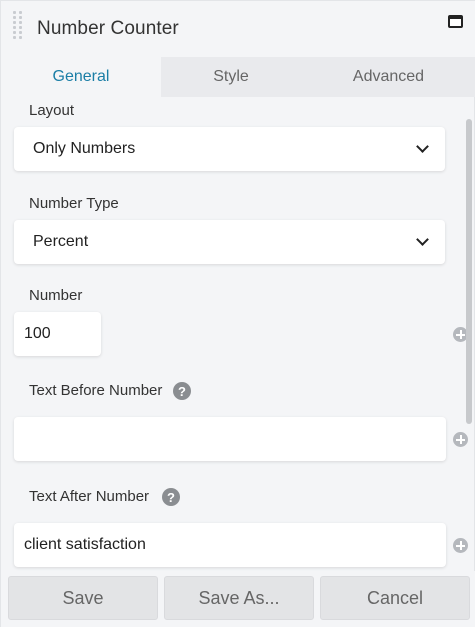 The width and height of the screenshot is (475, 627). Describe the element at coordinates (108, 28) in the screenshot. I see `panel-title: Number Counter` at that location.